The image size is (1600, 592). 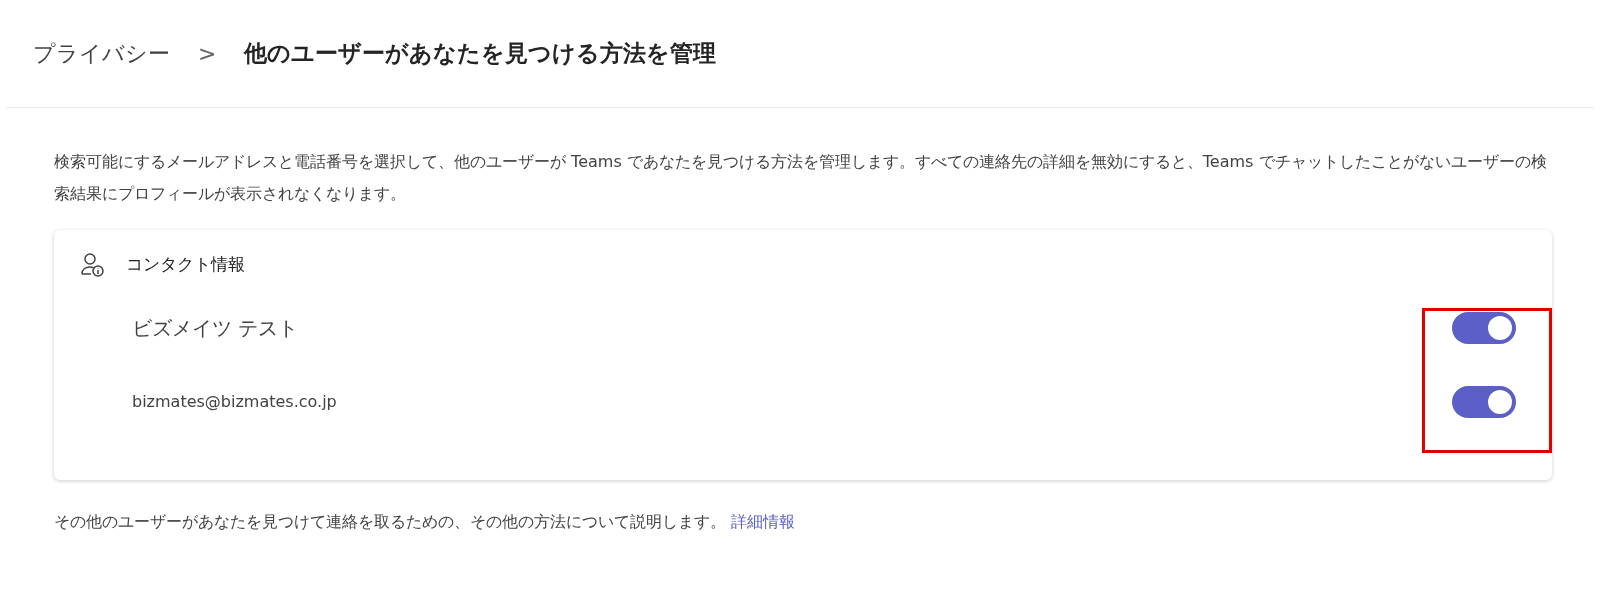 I want to click on name-label: ビズメイツ テスト, so click(x=215, y=328).